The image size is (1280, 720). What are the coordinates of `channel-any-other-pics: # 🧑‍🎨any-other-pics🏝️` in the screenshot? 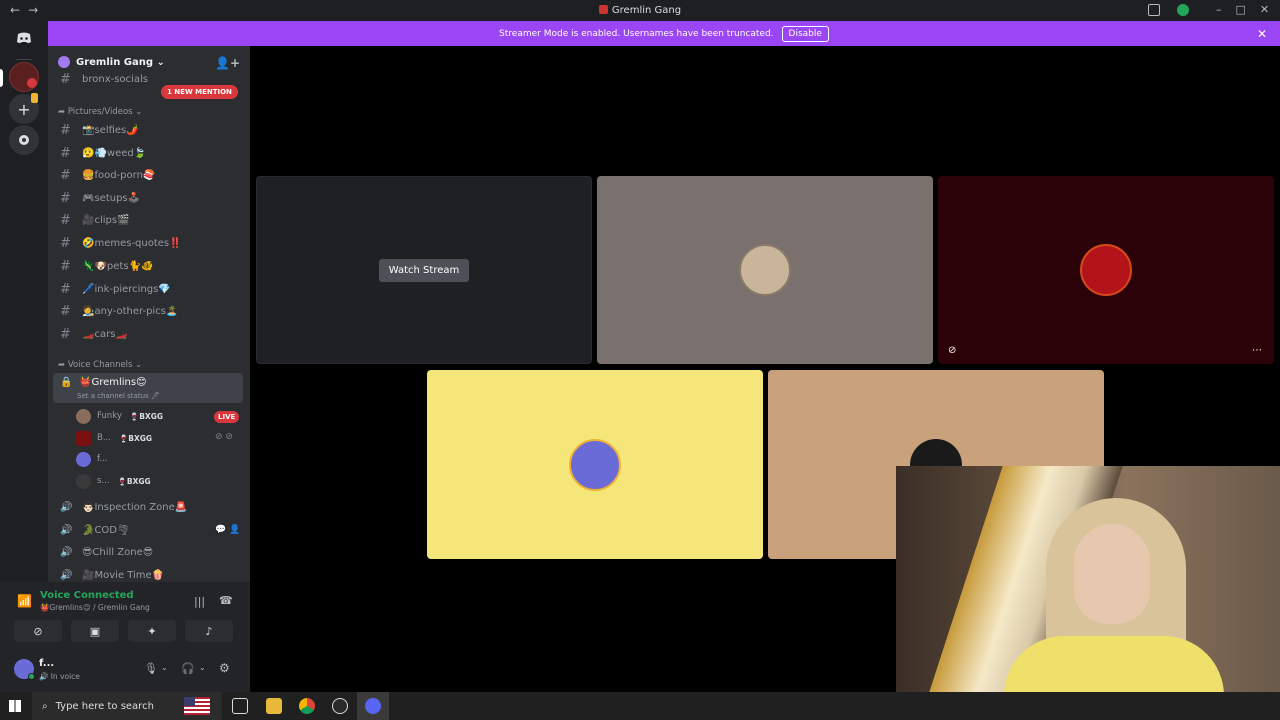 It's located at (148, 311).